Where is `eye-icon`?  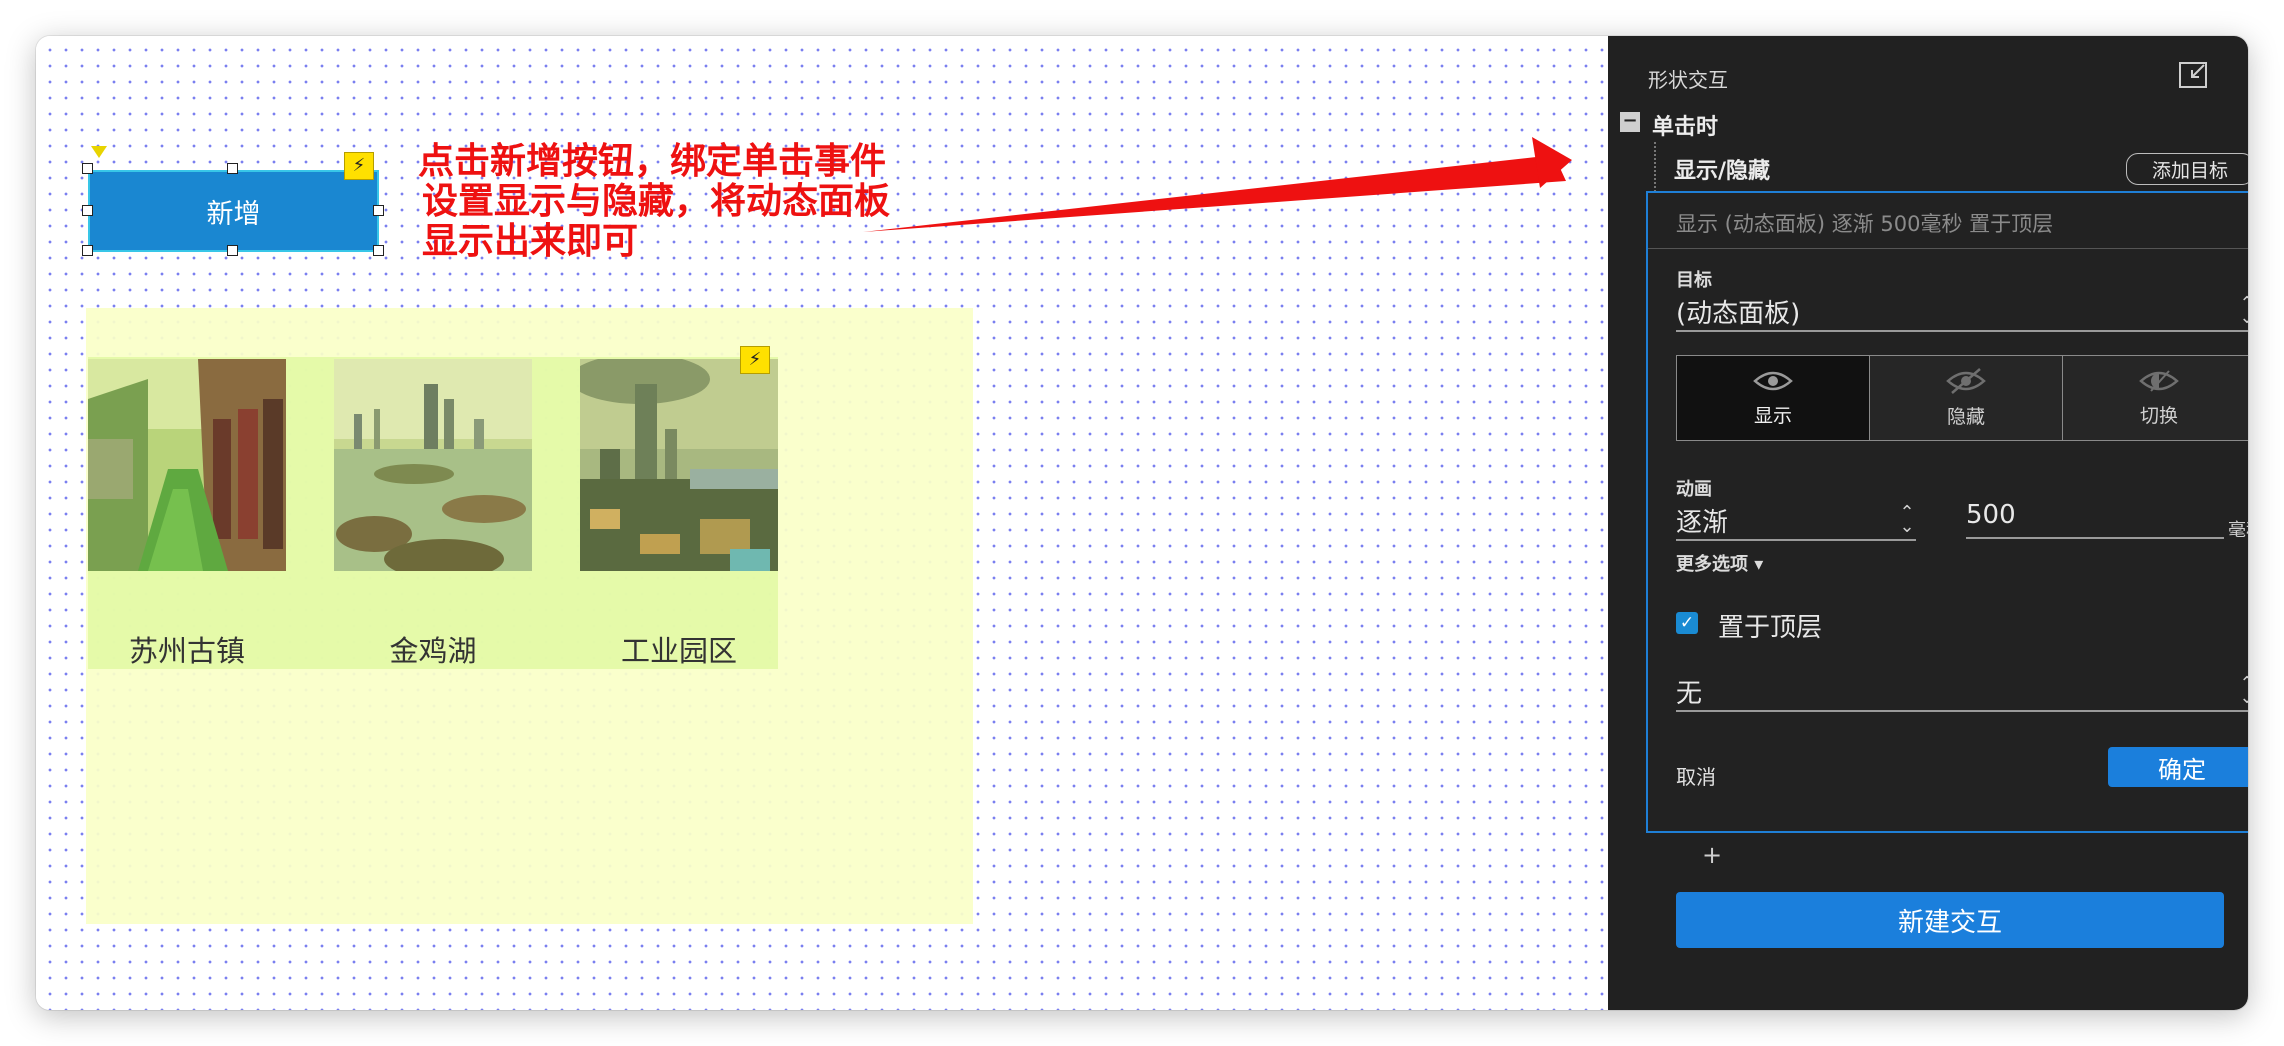 eye-icon is located at coordinates (1773, 380).